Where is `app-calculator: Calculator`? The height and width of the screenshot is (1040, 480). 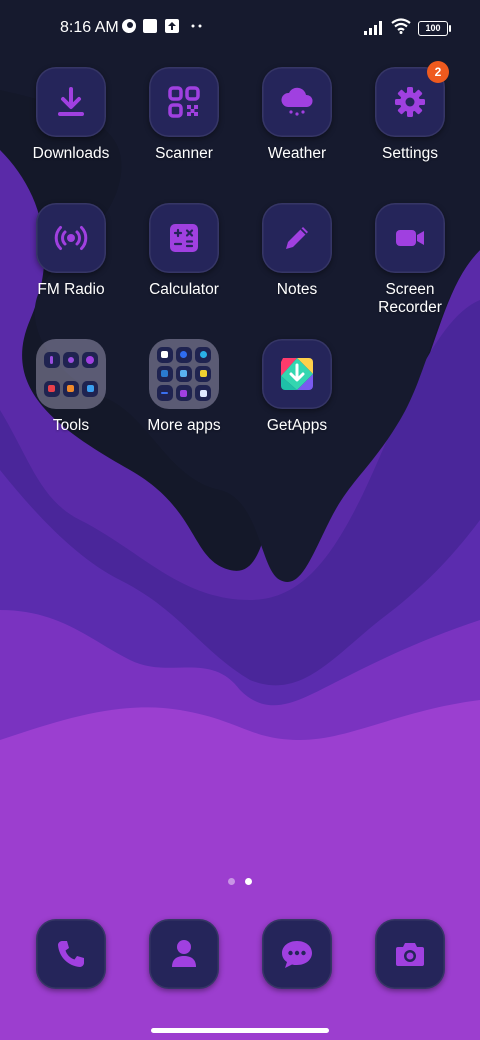 app-calculator: Calculator is located at coordinates (184, 251).